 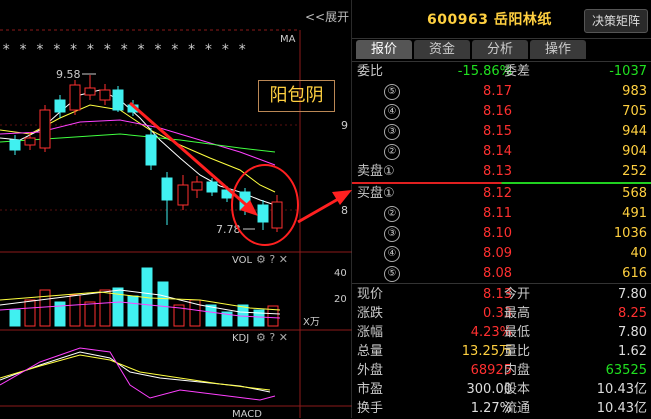 What do you see at coordinates (370, 389) in the screenshot?
I see `stat-label: 市盈` at bounding box center [370, 389].